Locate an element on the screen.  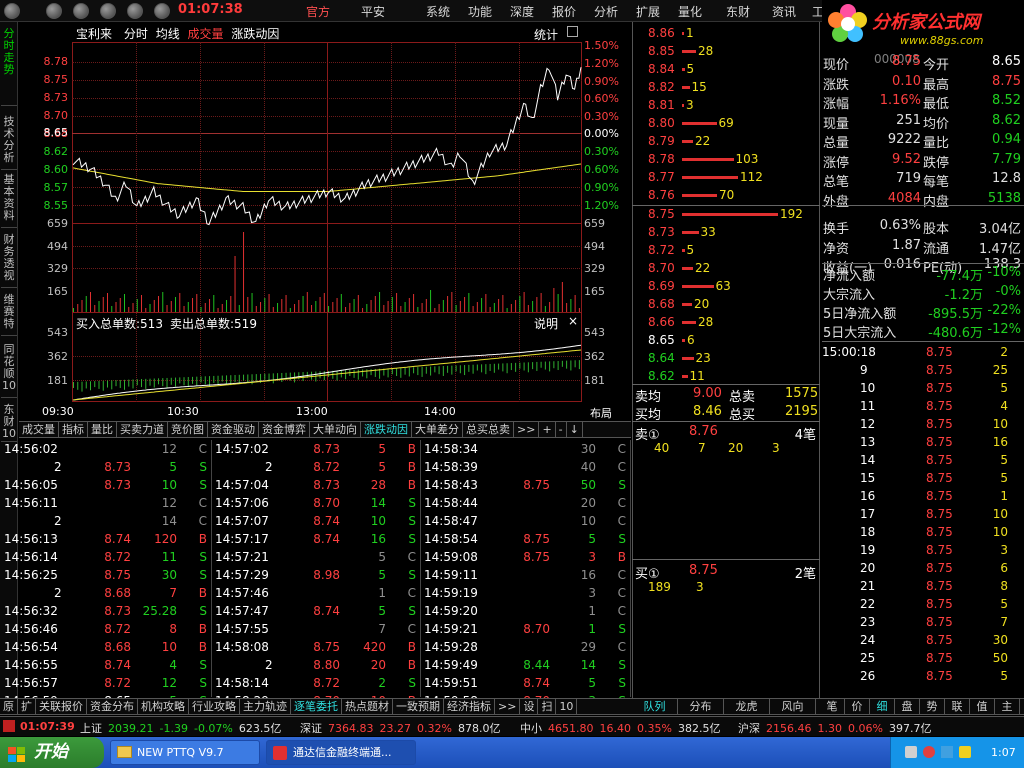
bottom-tab: 热点题材 is located at coordinates (367, 706).